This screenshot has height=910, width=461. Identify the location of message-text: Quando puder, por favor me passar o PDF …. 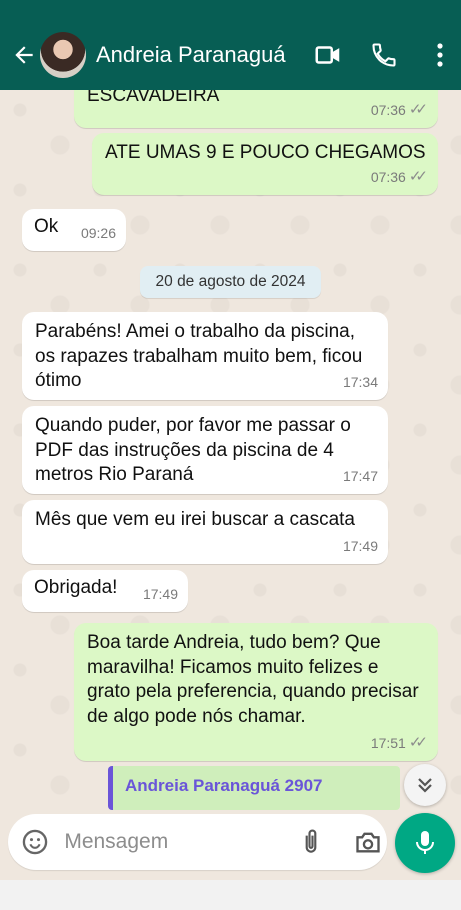
(193, 450).